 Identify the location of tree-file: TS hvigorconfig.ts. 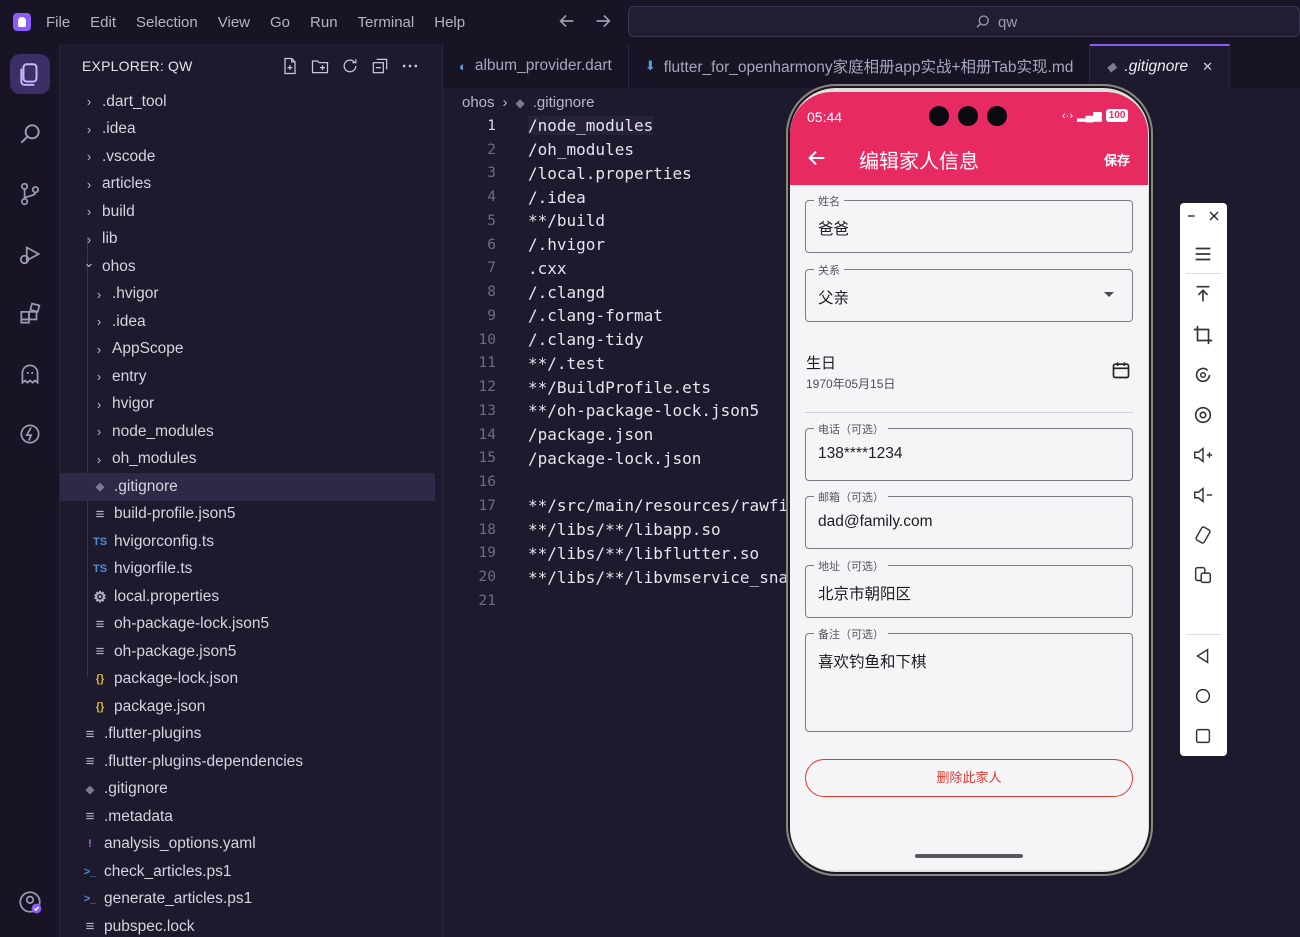
(251, 542).